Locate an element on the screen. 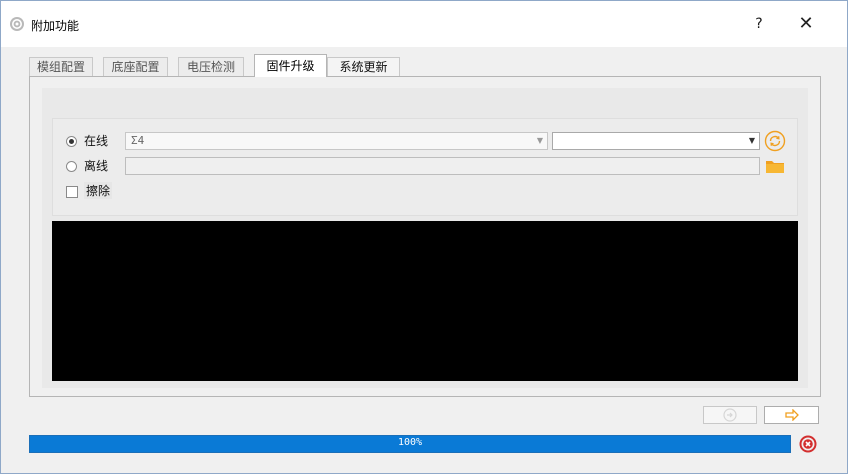  progress-text: 100% is located at coordinates (410, 442).